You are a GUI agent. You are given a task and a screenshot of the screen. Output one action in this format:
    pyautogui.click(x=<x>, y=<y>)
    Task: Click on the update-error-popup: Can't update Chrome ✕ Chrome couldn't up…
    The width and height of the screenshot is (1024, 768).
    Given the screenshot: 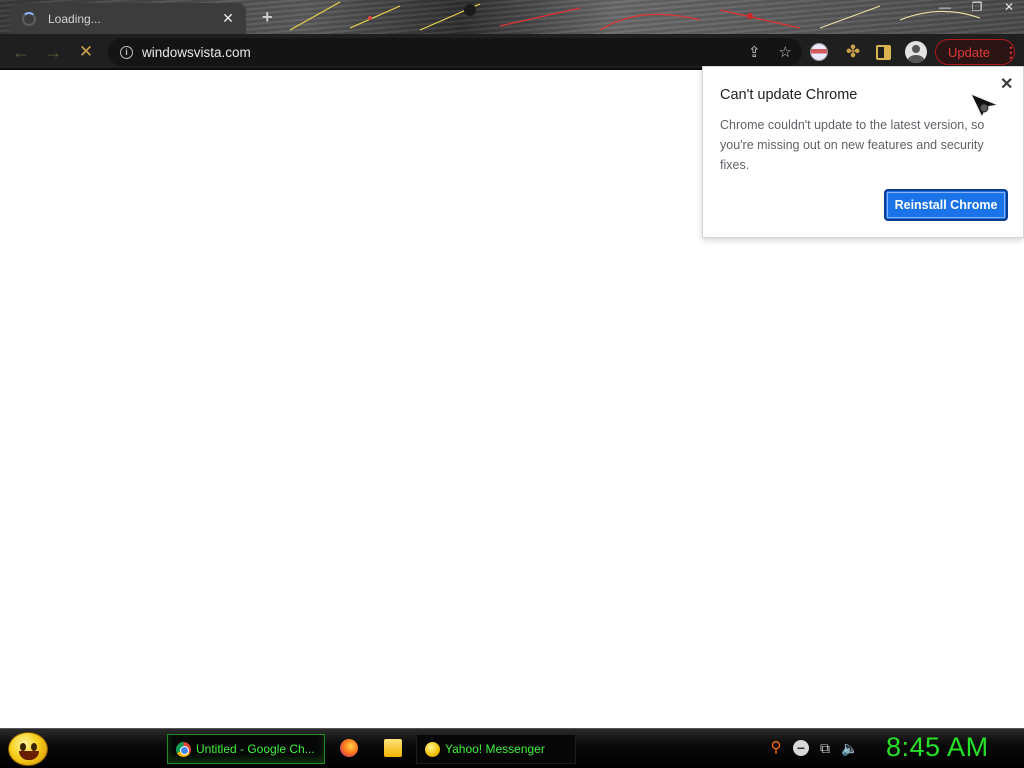 What is the action you would take?
    pyautogui.click(x=863, y=152)
    